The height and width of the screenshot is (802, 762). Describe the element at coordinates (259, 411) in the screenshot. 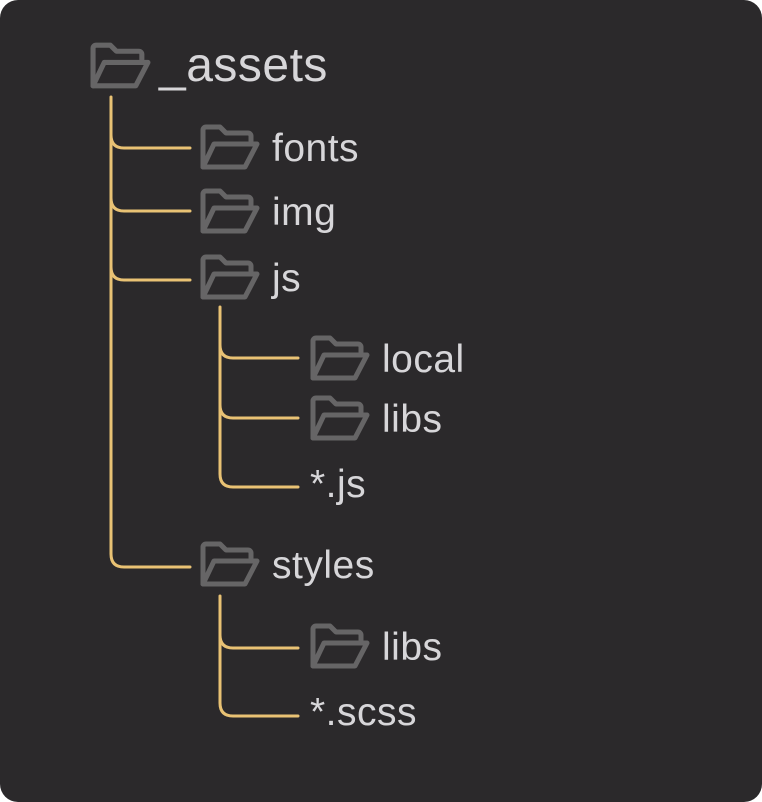

I see `connector-js-libs` at that location.